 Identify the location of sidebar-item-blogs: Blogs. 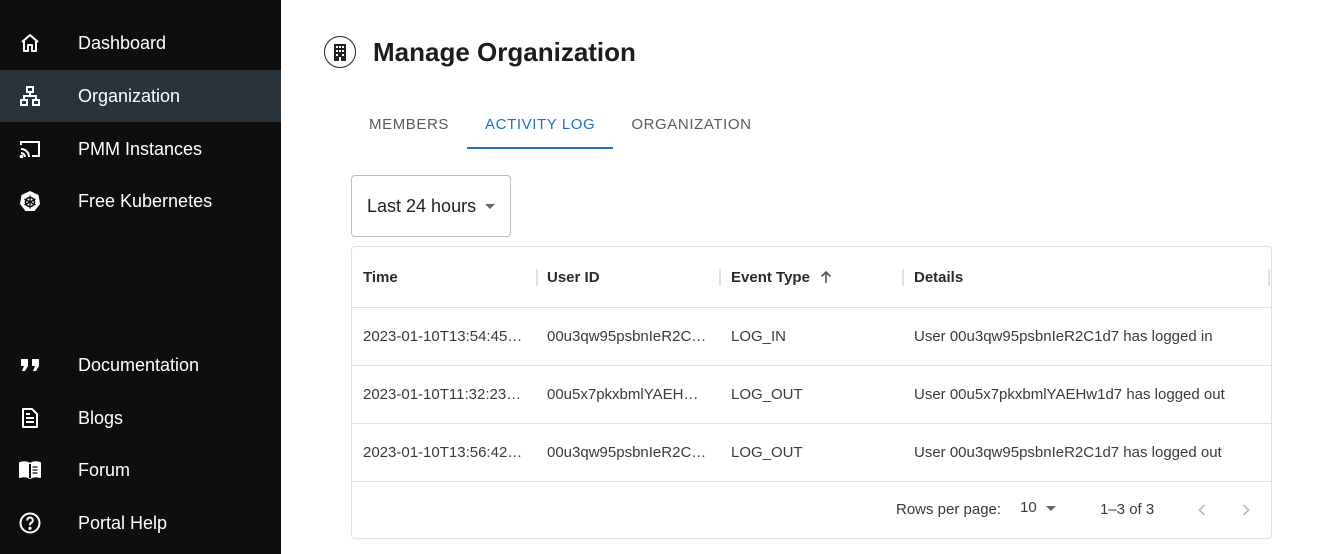
(140, 418).